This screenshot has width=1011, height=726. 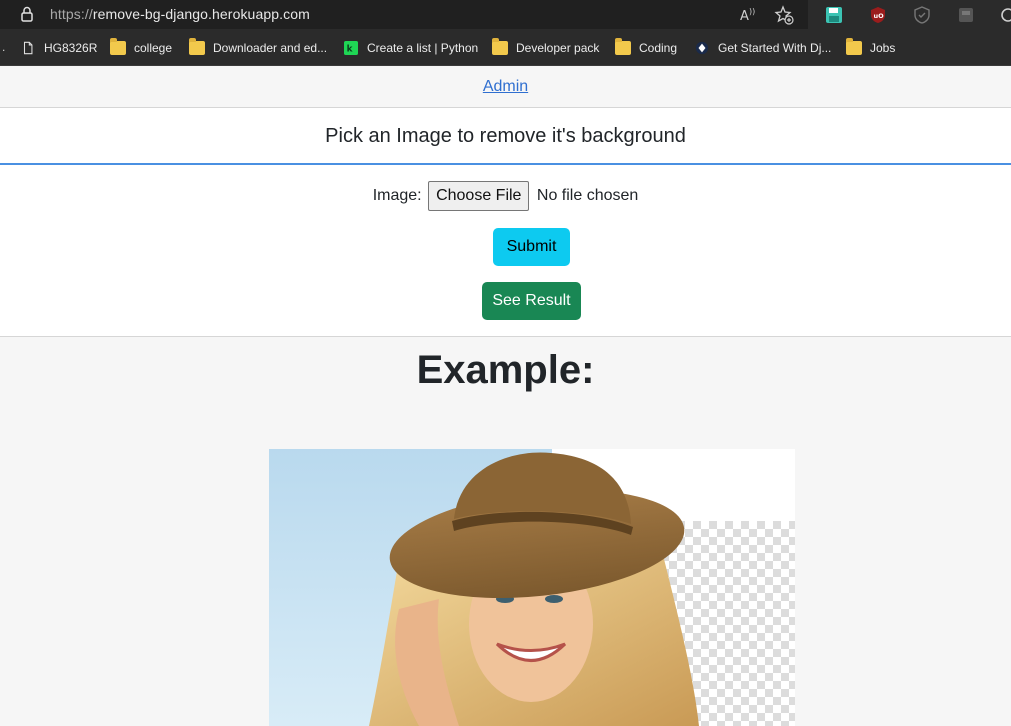 I want to click on choose-file-button: Choose File, so click(x=479, y=196).